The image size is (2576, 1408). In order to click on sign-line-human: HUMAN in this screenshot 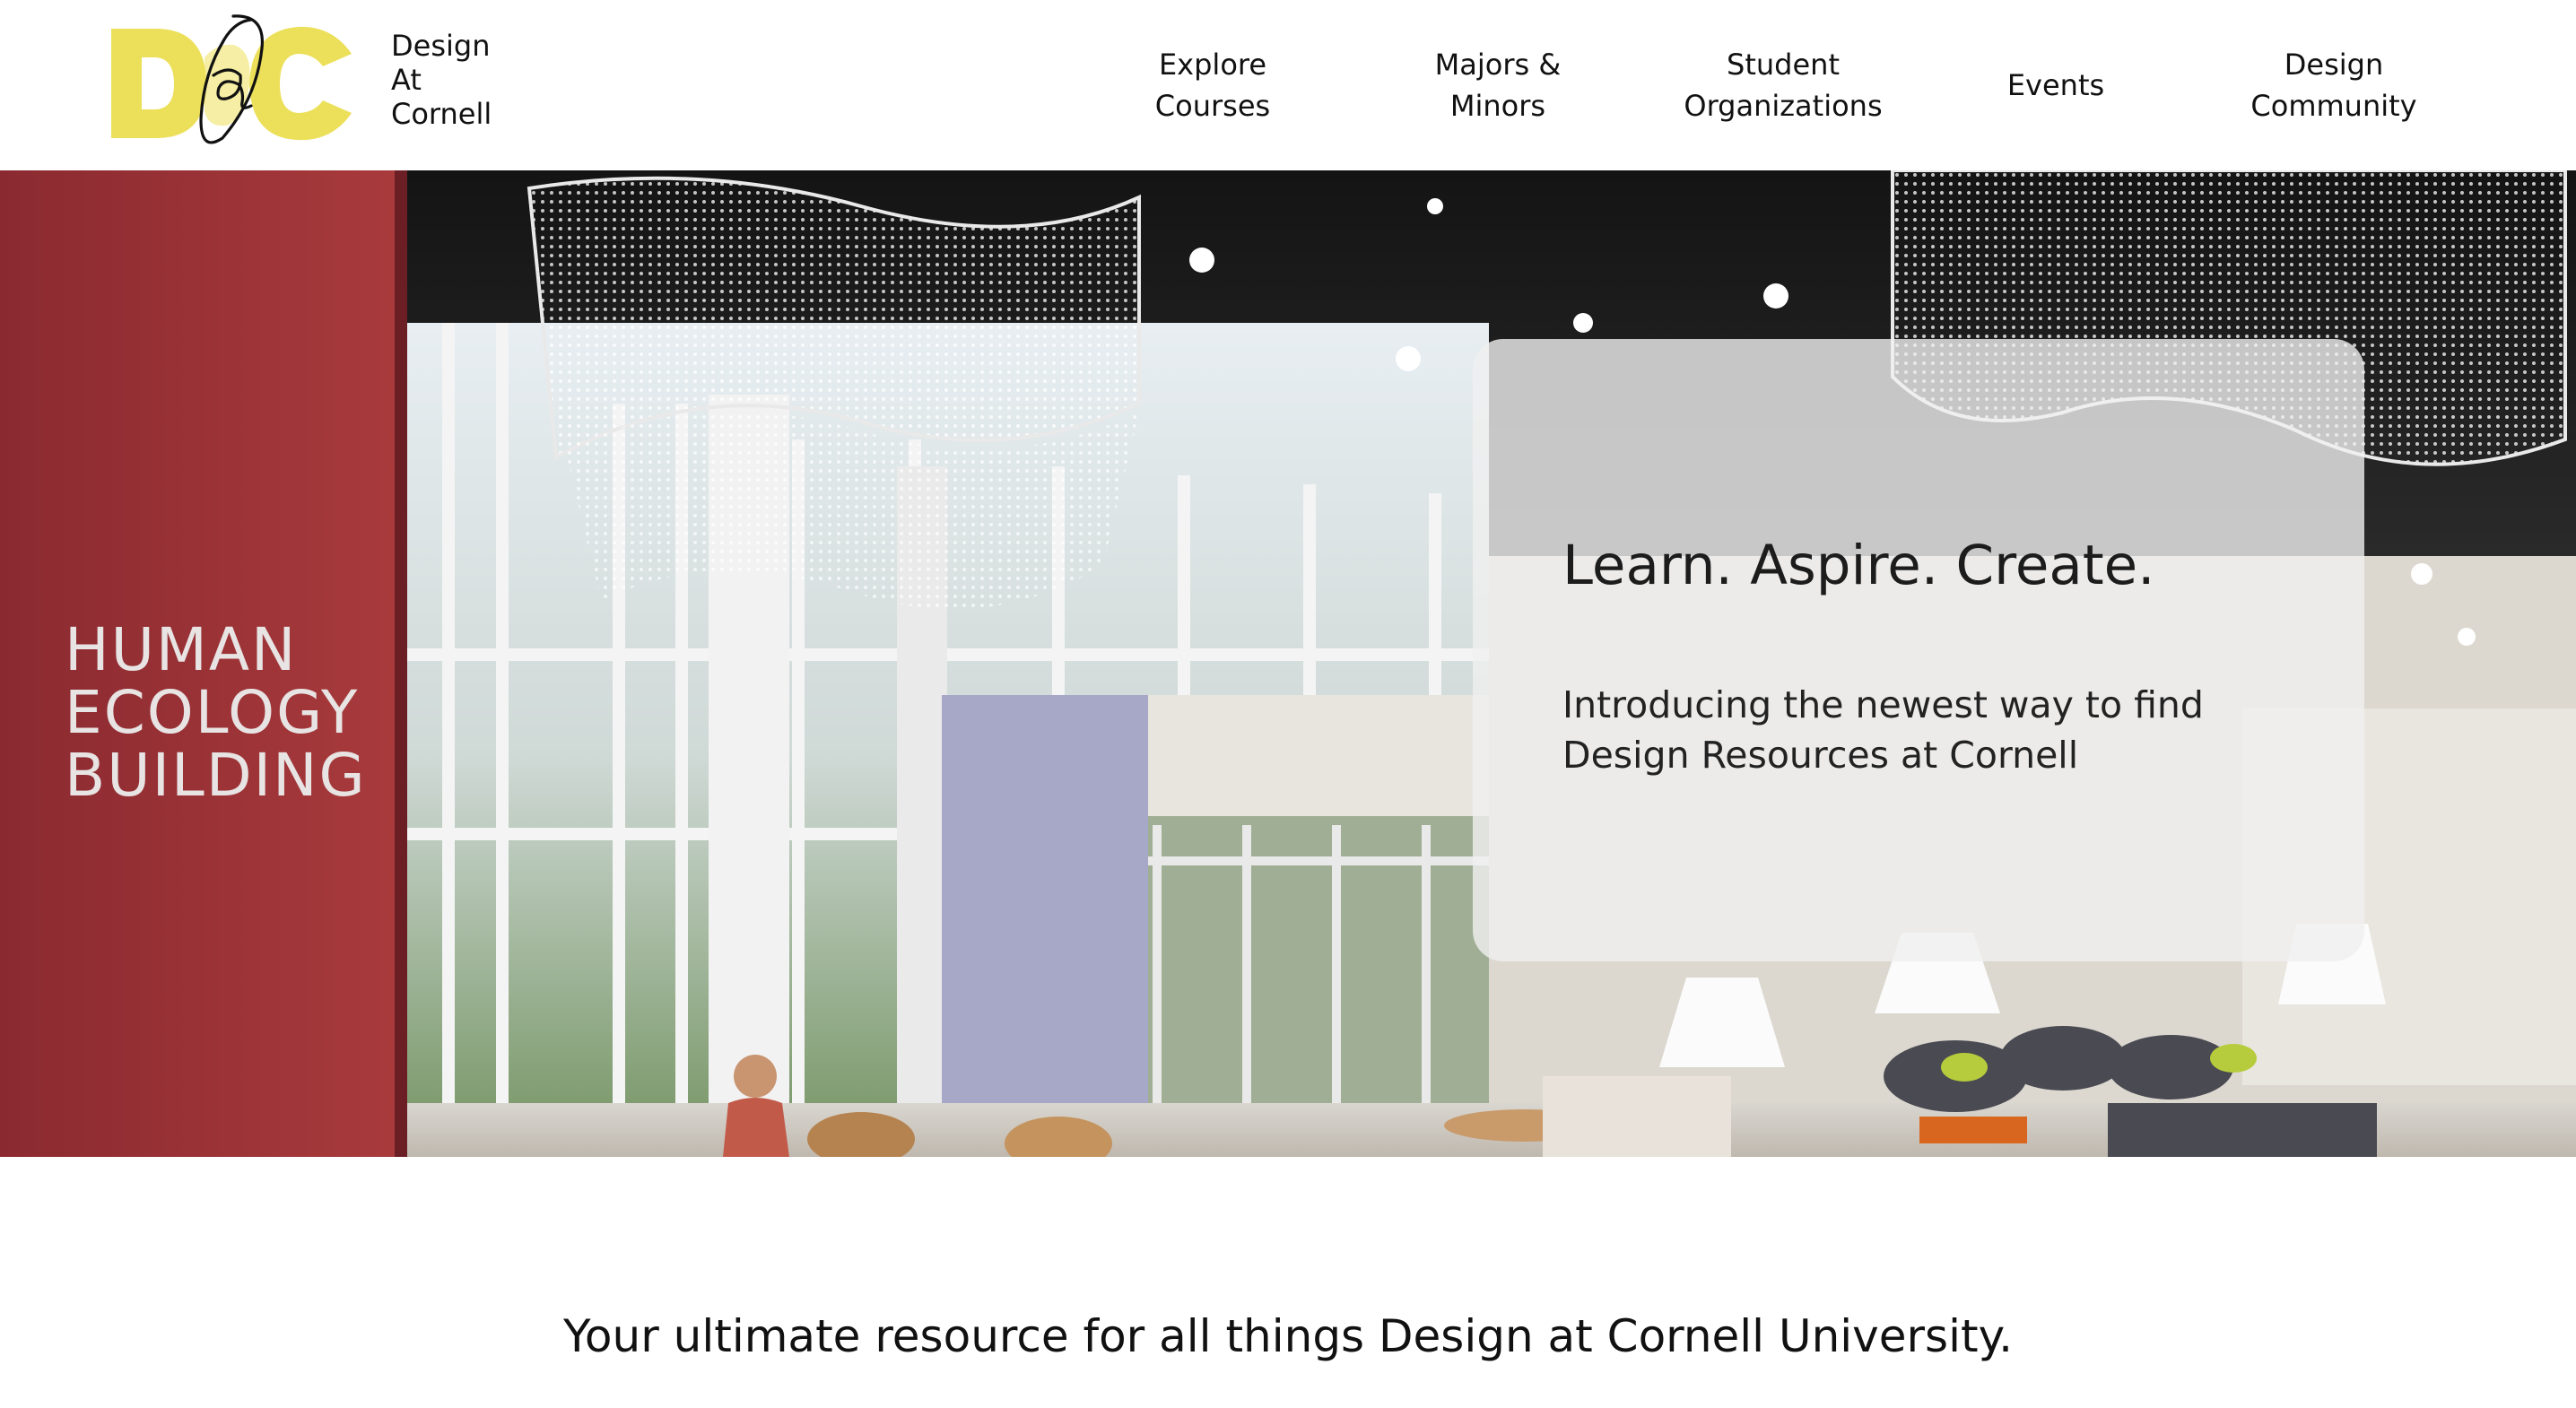, I will do `click(181, 649)`.